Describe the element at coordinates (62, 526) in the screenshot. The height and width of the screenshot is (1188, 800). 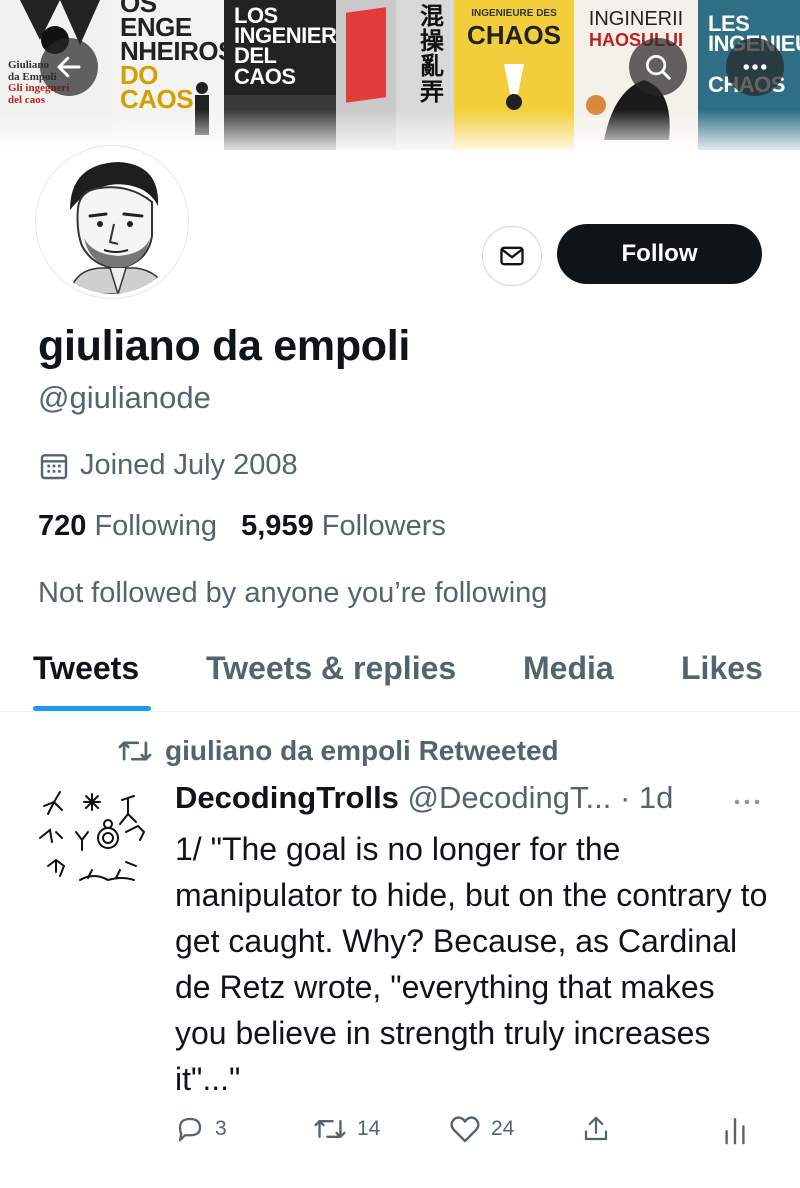
I see `following-count: 720` at that location.